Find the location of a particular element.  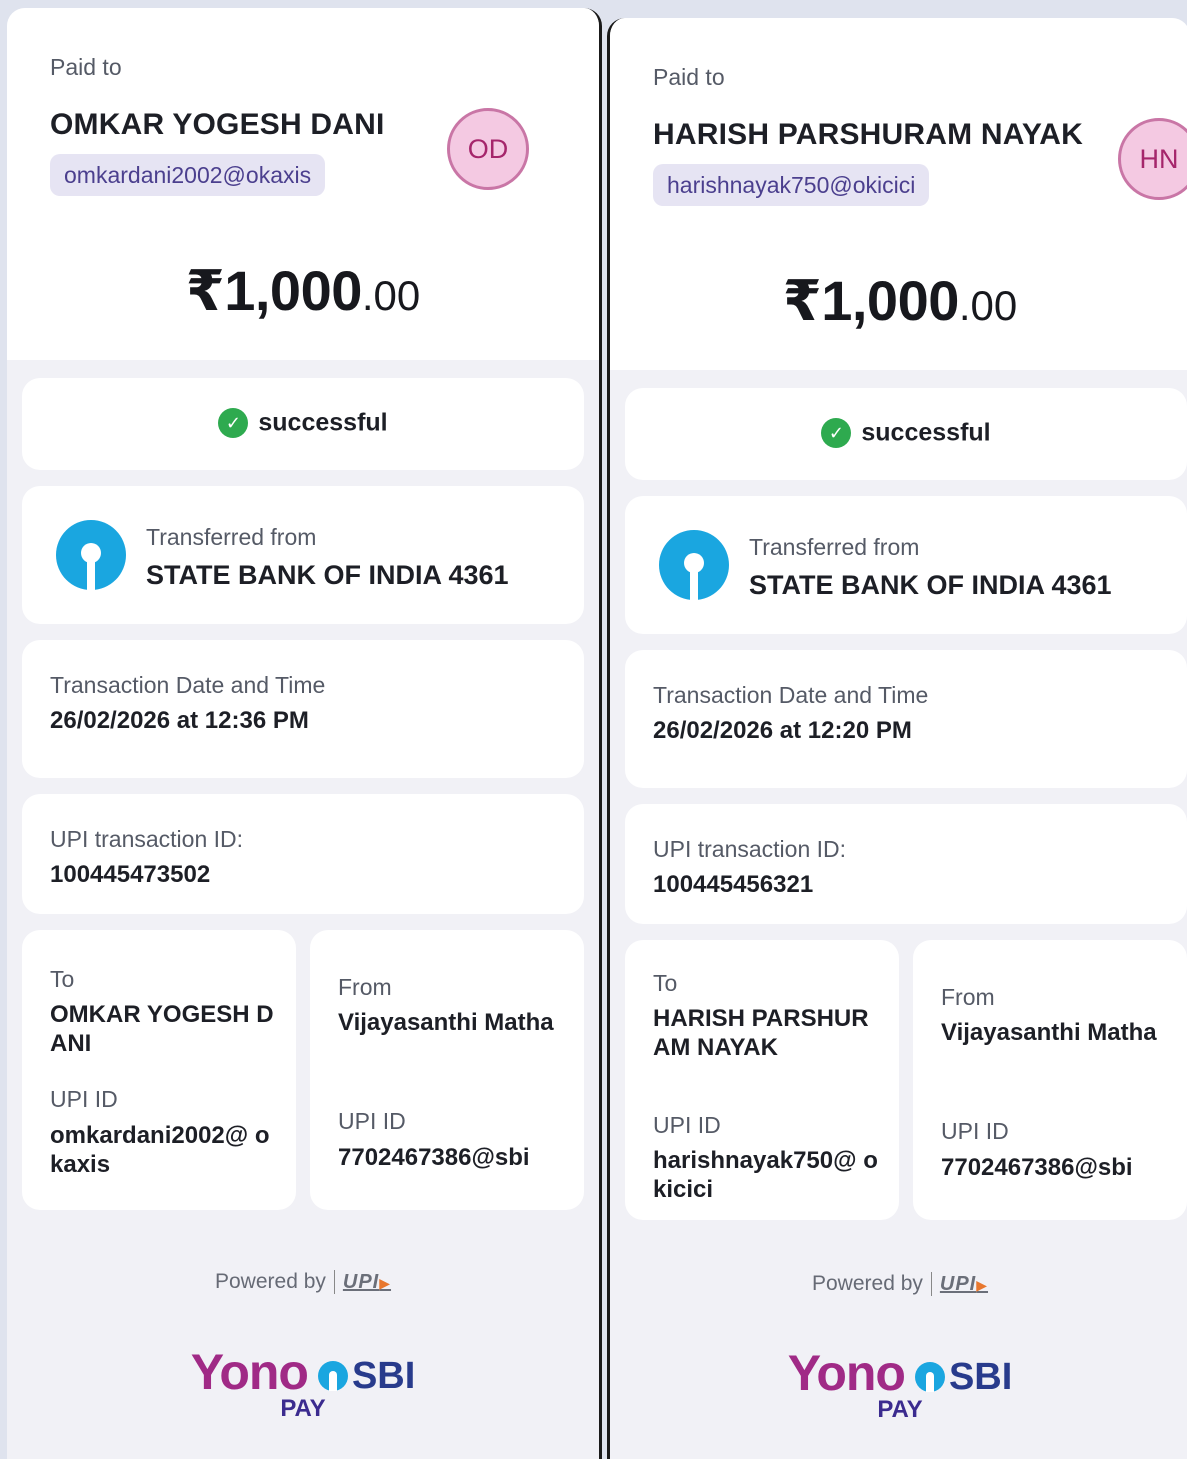

payee-name: OMKAR YOGESH DANI is located at coordinates (217, 124).